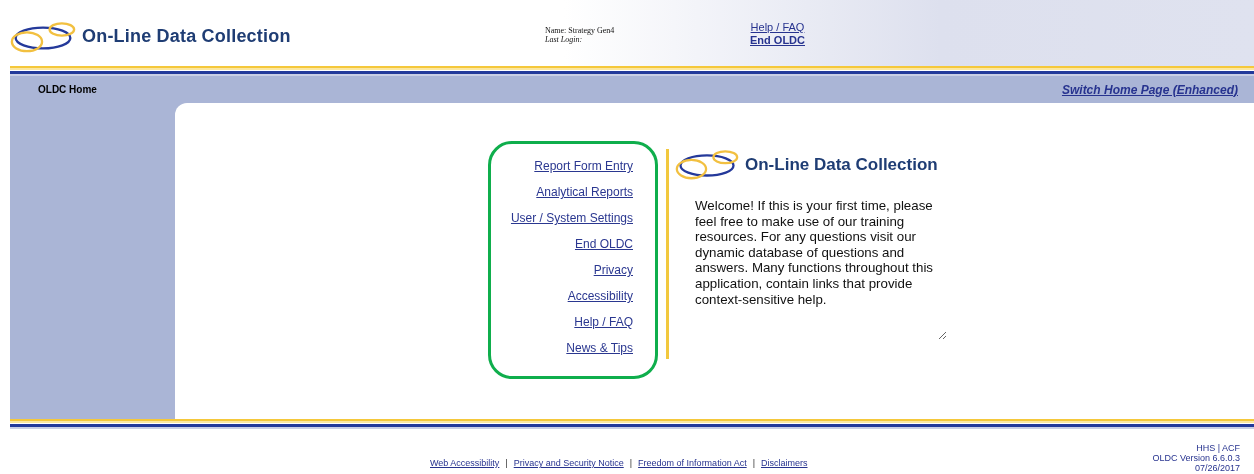 Image resolution: width=1254 pixels, height=474 pixels. I want to click on menu-link: User / System Settings, so click(571, 218).